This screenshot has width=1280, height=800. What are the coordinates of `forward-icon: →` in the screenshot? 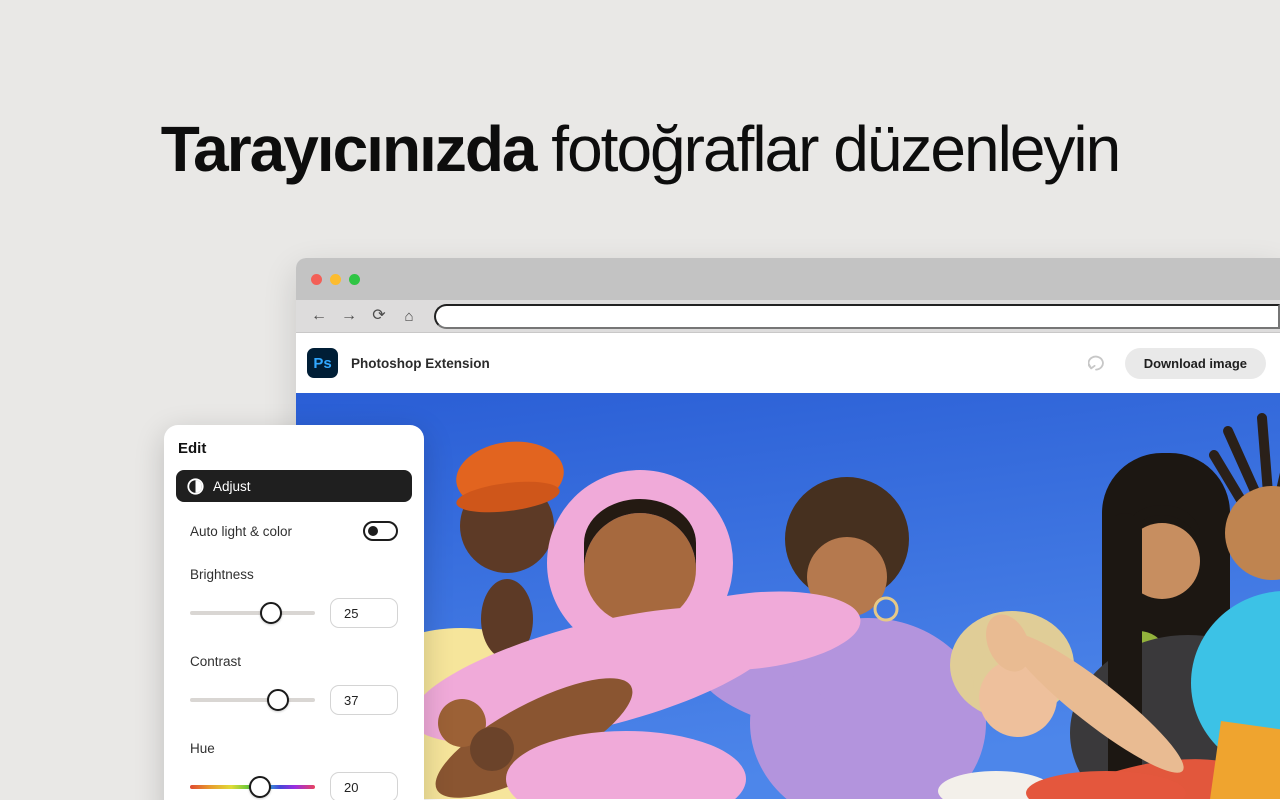 It's located at (349, 316).